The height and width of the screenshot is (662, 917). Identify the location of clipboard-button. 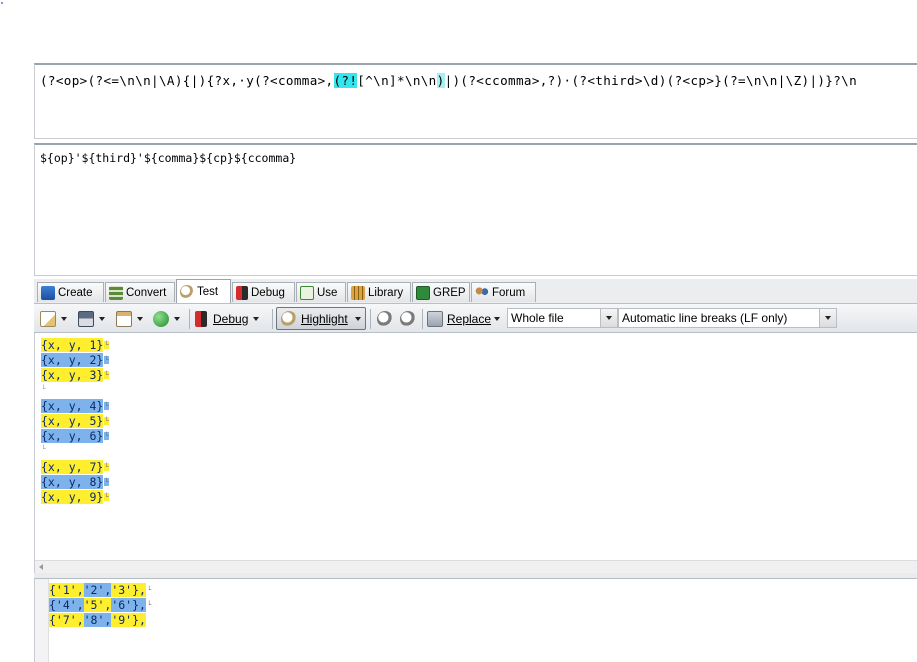
(129, 319).